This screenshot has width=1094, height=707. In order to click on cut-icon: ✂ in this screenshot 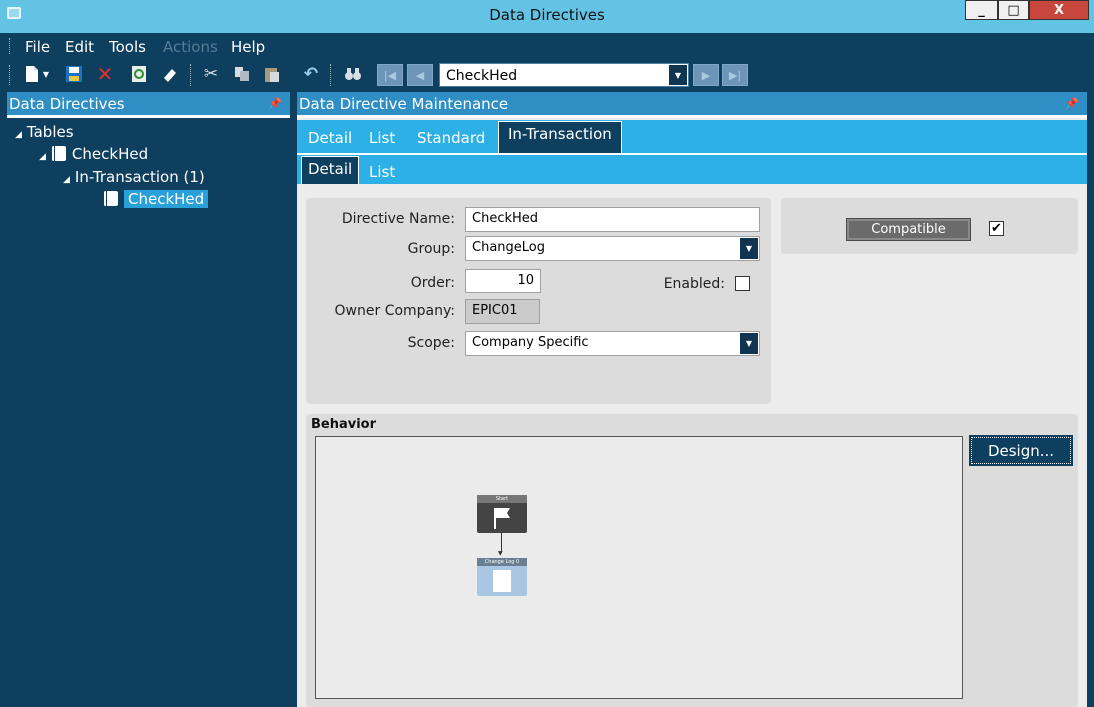, I will do `click(211, 74)`.